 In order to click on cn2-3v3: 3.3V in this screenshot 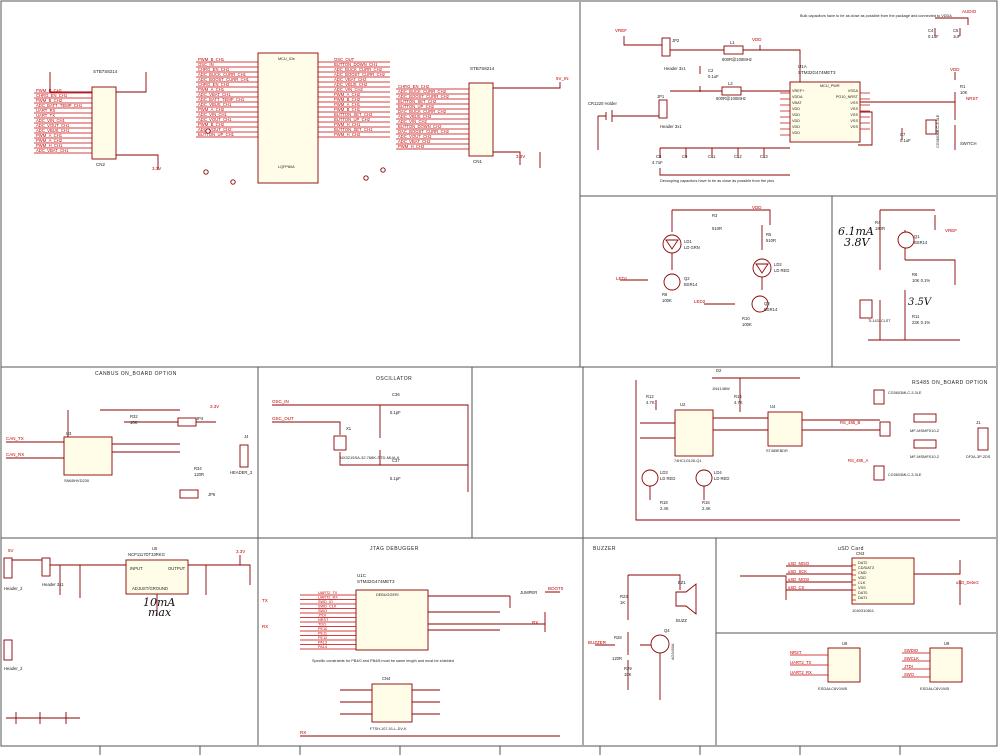, I will do `click(156, 168)`.